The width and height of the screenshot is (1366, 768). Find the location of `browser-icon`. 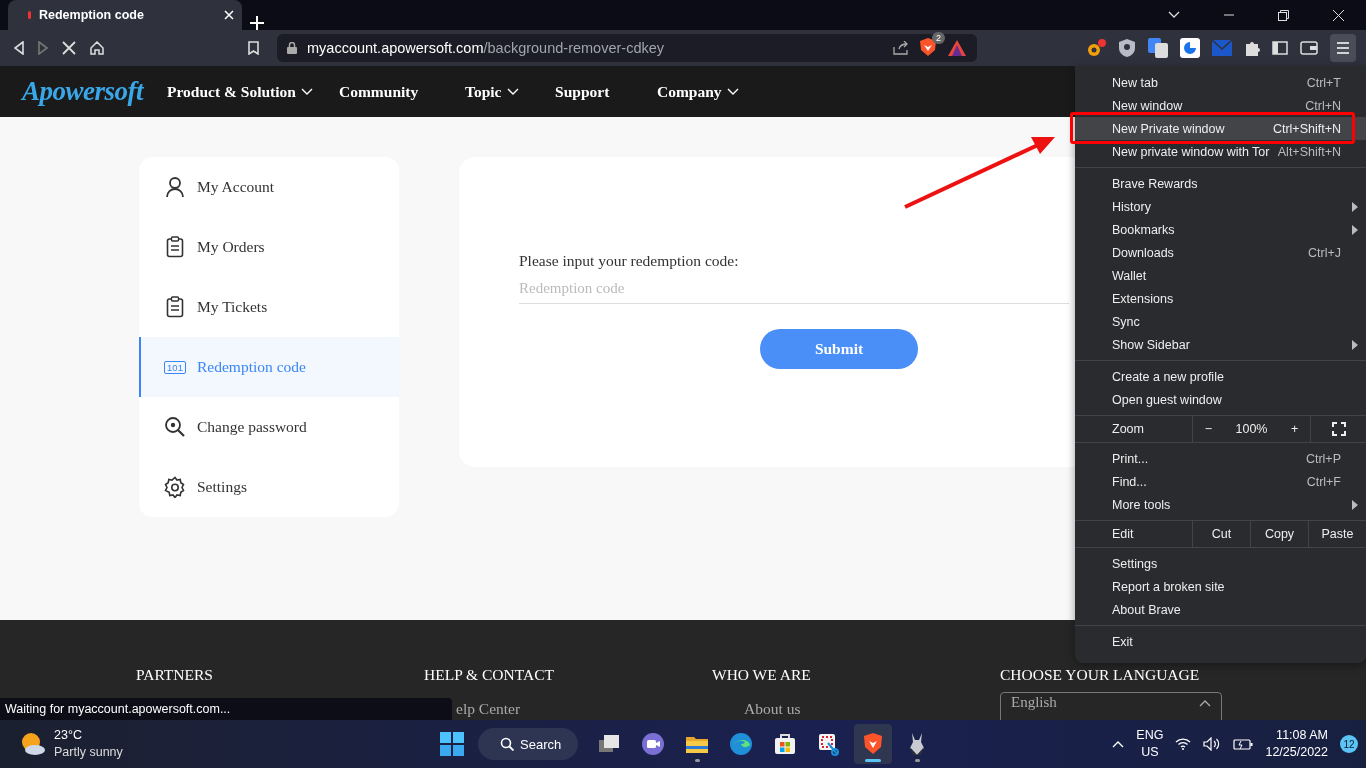

browser-icon is located at coordinates (741, 744).